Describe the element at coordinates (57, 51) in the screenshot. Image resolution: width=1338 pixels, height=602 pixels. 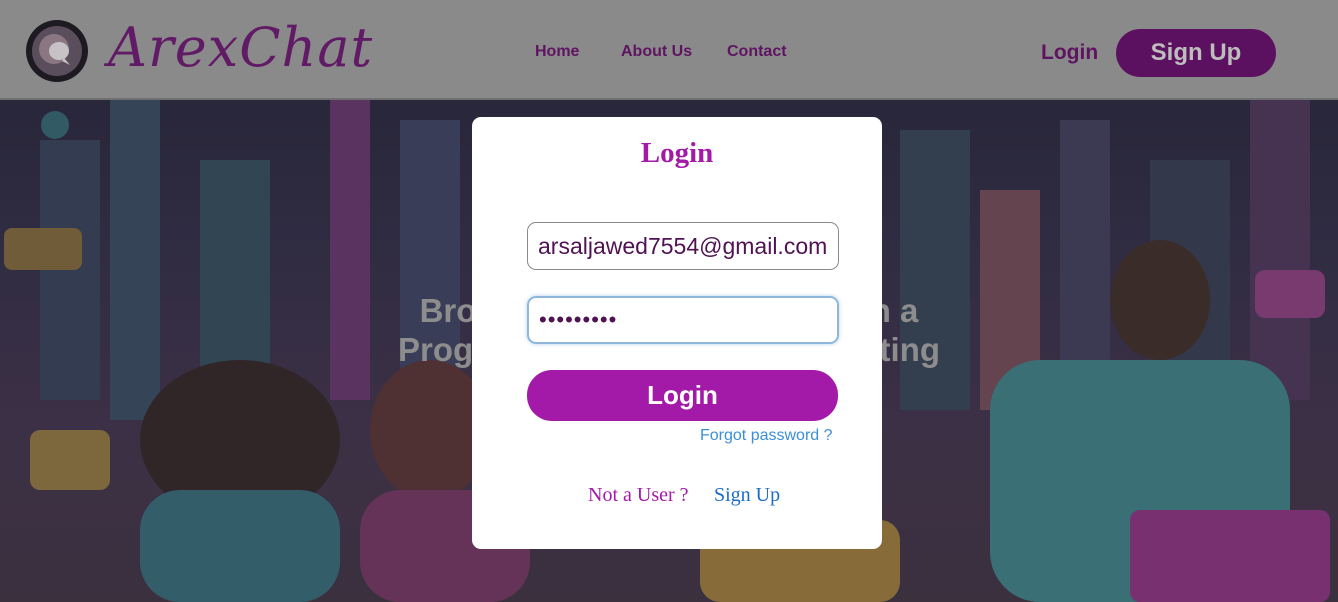
I see `logo-icon` at that location.